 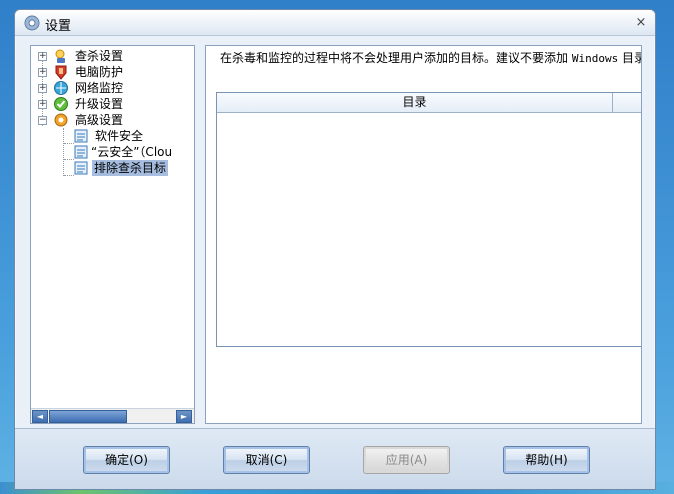 What do you see at coordinates (40, 416) in the screenshot?
I see `scroll-left-icon: ◄` at bounding box center [40, 416].